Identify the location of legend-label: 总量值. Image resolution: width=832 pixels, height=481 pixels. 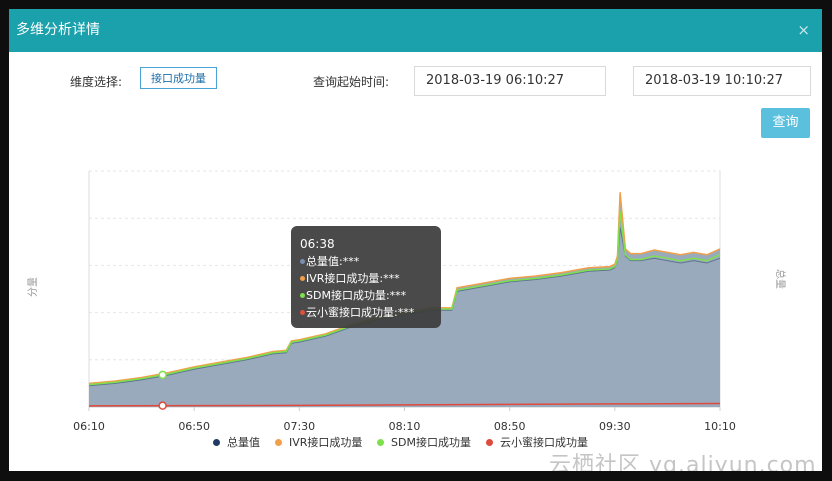
(243, 442).